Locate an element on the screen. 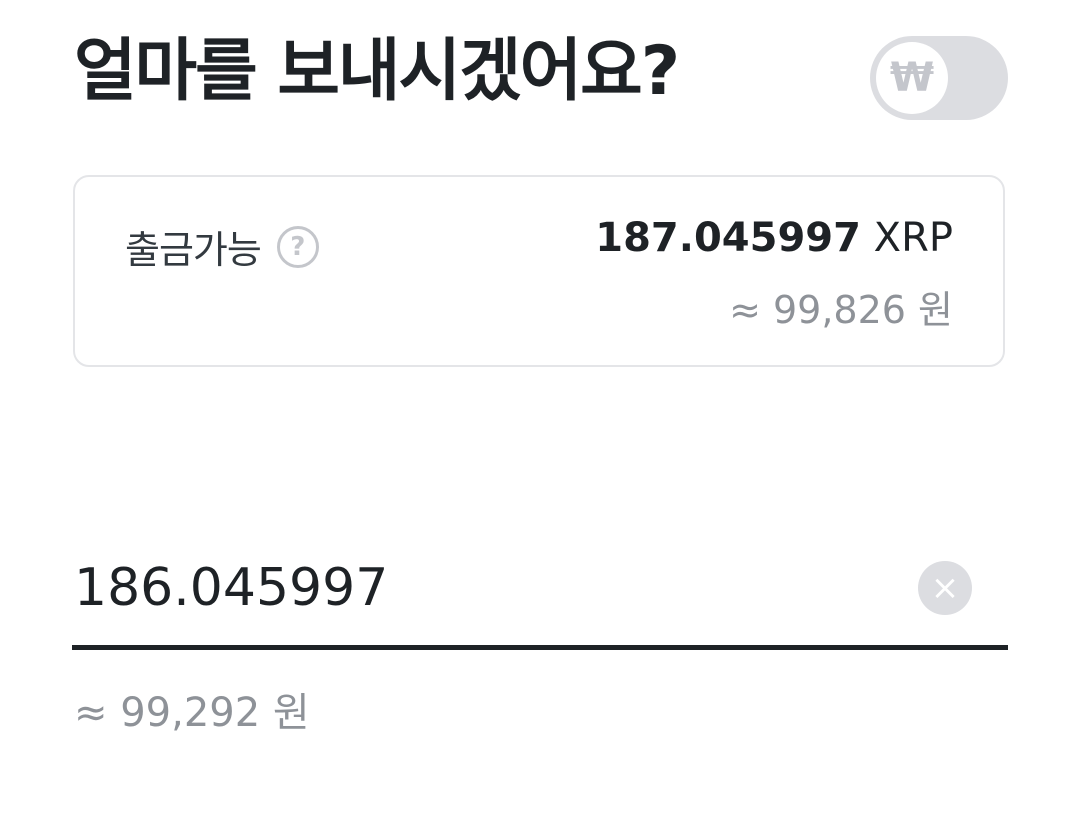 The height and width of the screenshot is (820, 1079). won-icon: ₩ is located at coordinates (912, 78).